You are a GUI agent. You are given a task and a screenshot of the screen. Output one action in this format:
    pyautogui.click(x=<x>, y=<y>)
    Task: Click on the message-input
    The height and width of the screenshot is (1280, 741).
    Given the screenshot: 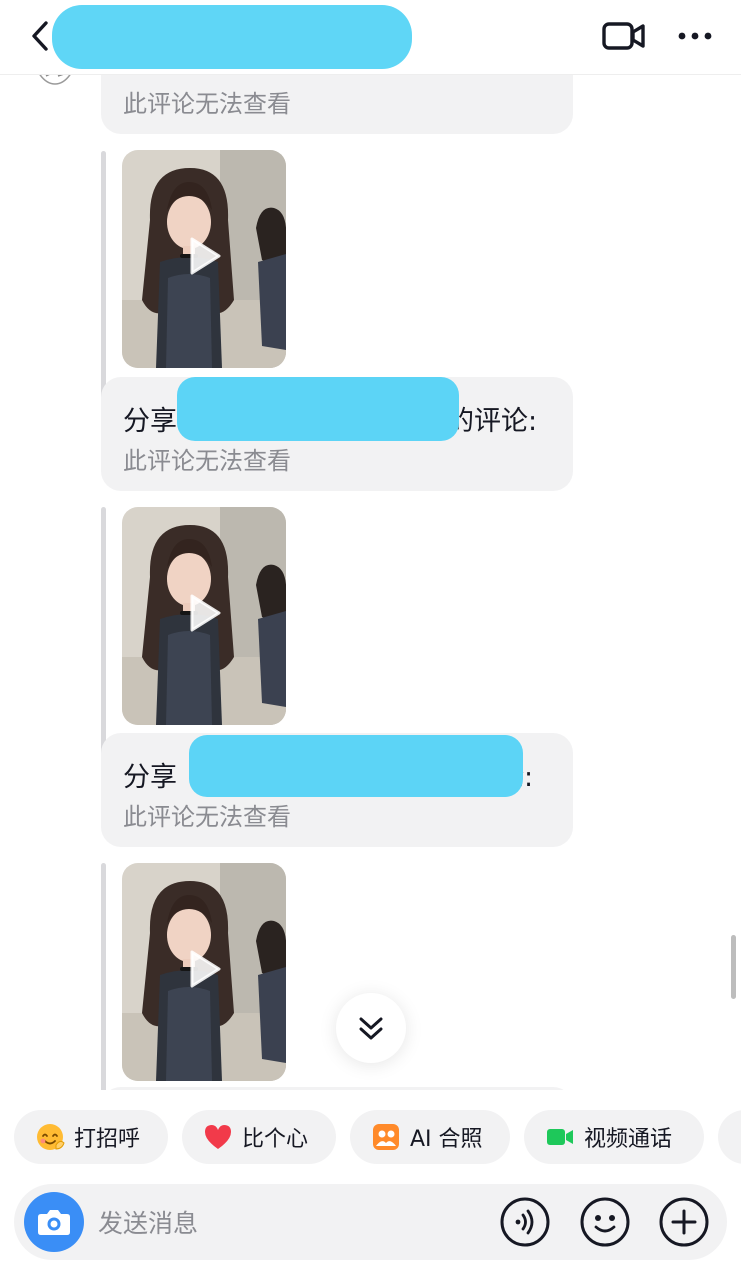 What is the action you would take?
    pyautogui.click(x=288, y=1223)
    